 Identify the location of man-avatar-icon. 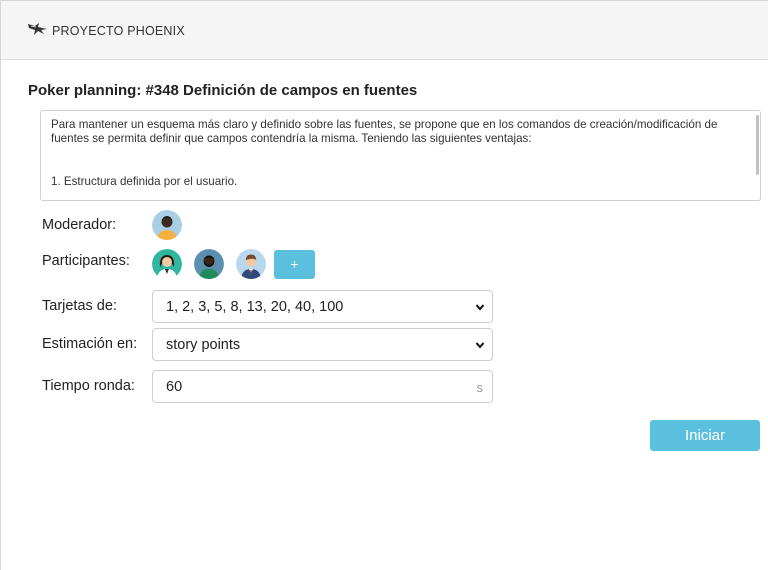
(209, 264).